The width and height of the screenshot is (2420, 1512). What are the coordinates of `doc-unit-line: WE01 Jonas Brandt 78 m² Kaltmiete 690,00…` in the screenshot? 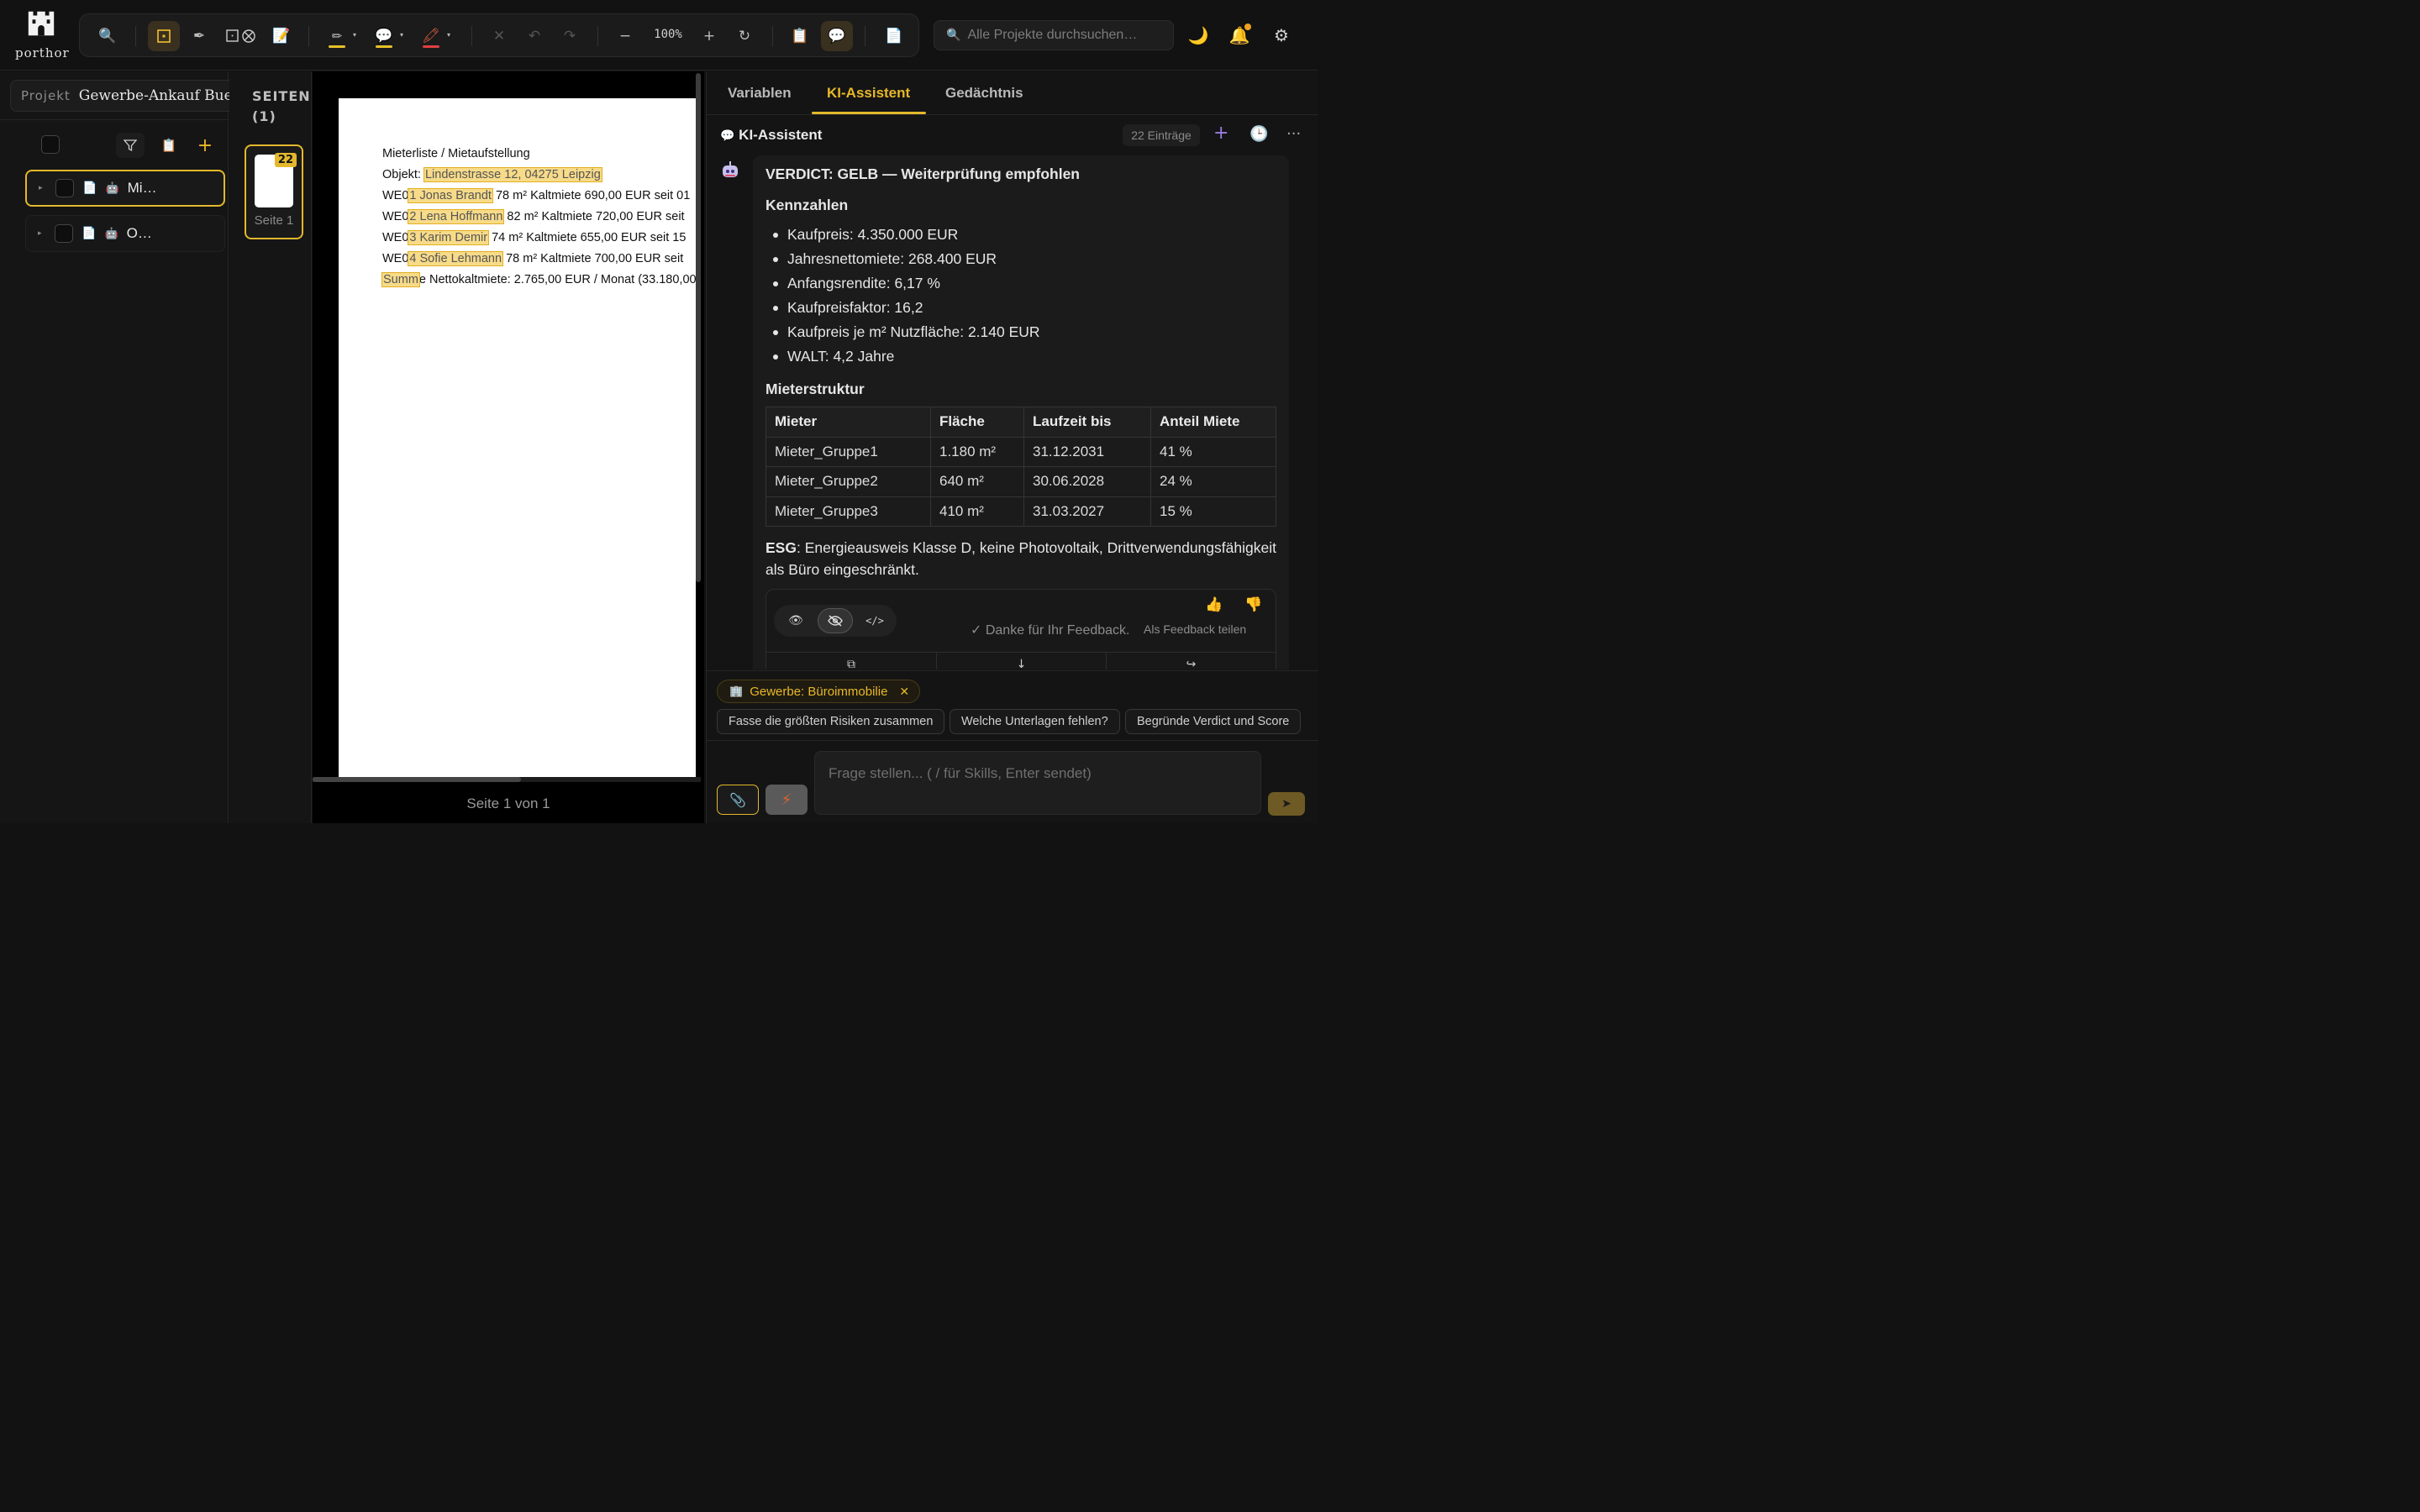 It's located at (537, 195).